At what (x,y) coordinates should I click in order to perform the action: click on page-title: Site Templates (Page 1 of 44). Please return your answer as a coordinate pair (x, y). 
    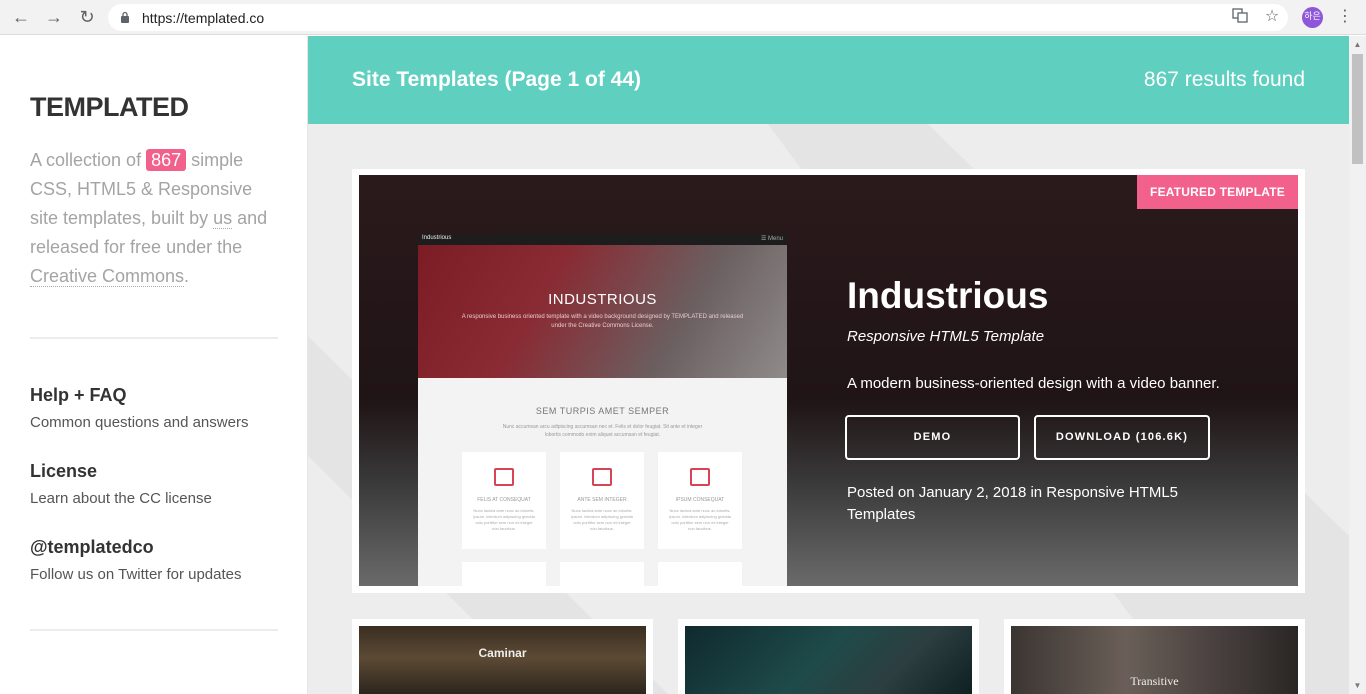
    Looking at the image, I should click on (497, 79).